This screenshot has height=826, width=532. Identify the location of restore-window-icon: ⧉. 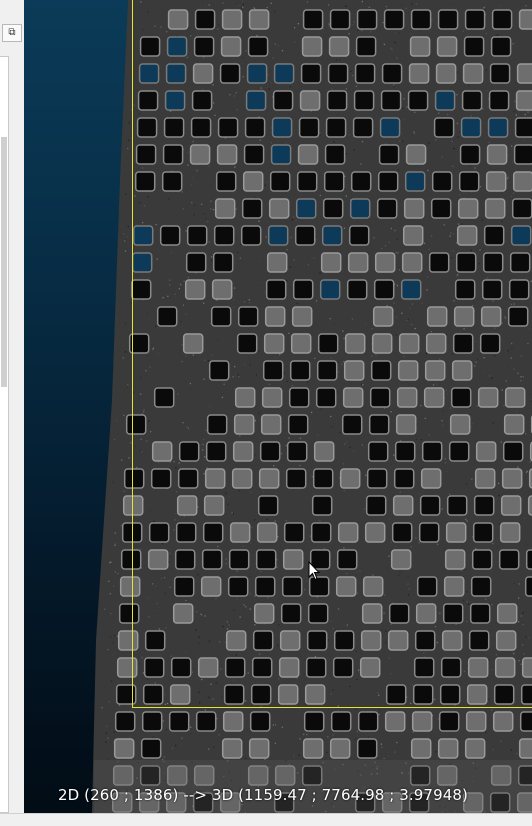
(12, 33).